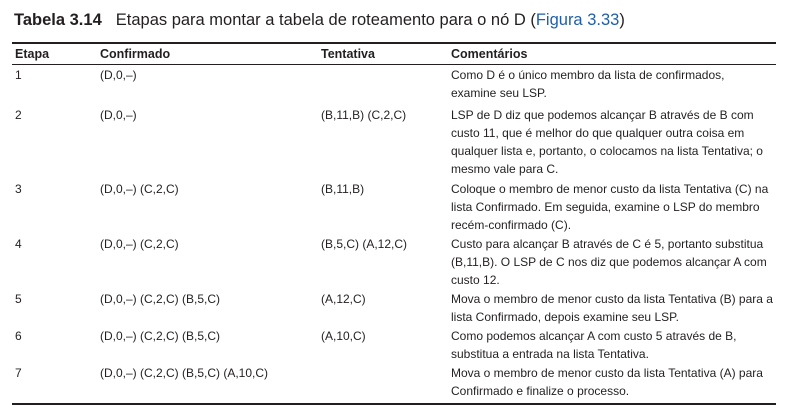 This screenshot has width=787, height=413. Describe the element at coordinates (32, 54) in the screenshot. I see `header-etapa: Etapa` at that location.